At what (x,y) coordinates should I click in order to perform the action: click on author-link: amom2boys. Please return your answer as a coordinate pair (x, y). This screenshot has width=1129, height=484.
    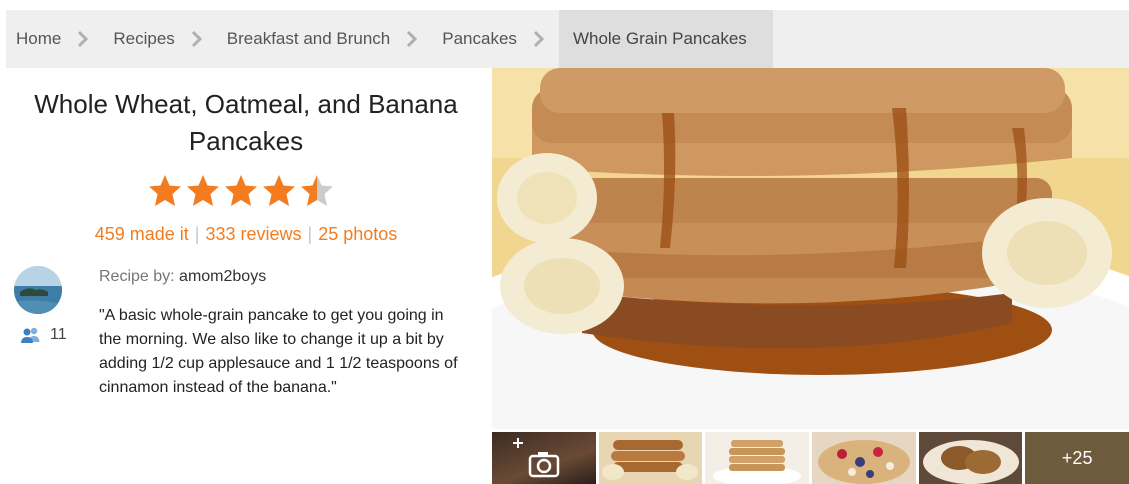
    Looking at the image, I should click on (222, 276).